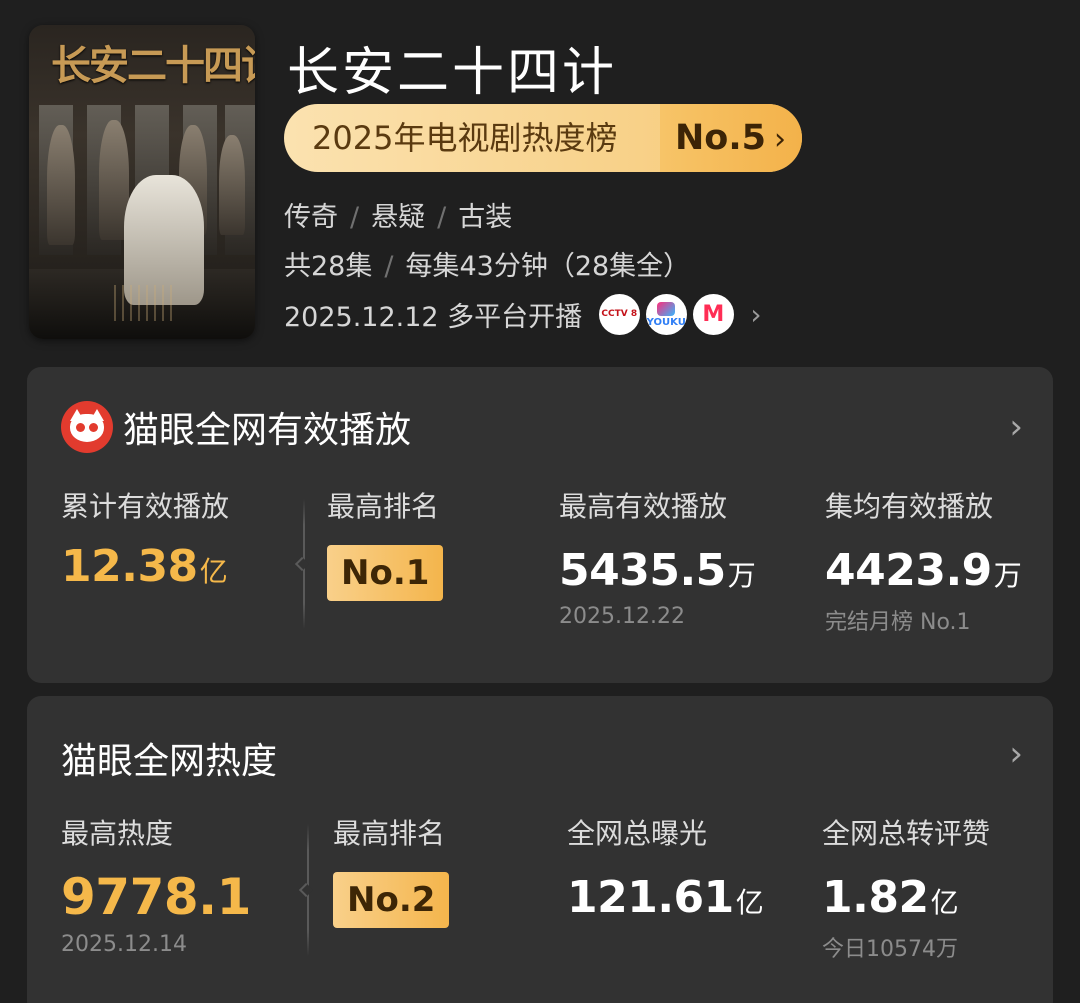 The image size is (1080, 1003). I want to click on stat-note: 完结月榜 No.1, so click(898, 622).